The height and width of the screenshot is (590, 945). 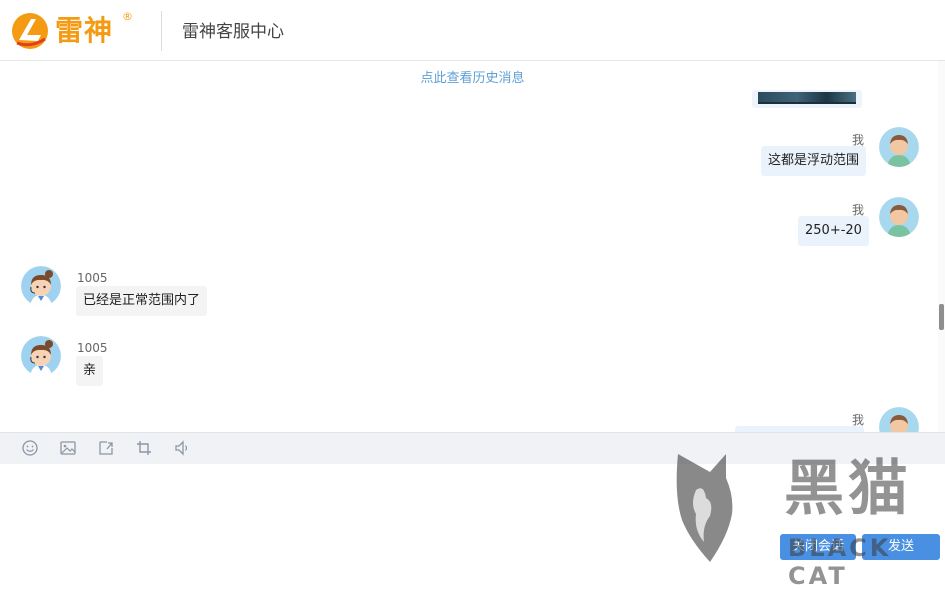 I want to click on image-icon, so click(x=68, y=448).